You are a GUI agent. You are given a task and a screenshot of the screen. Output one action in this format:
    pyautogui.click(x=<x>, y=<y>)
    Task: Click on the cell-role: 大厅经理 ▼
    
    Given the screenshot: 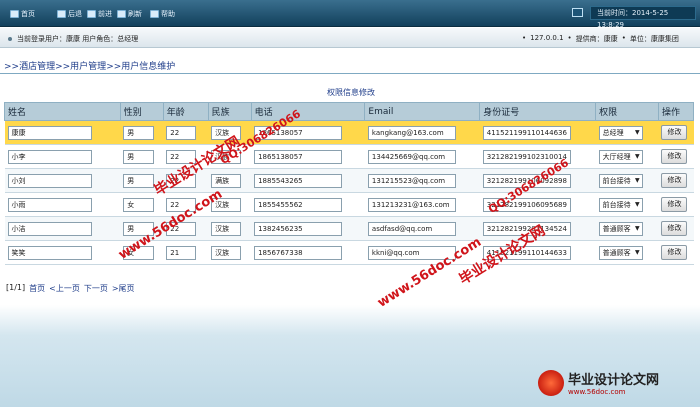 What is the action you would take?
    pyautogui.click(x=627, y=156)
    